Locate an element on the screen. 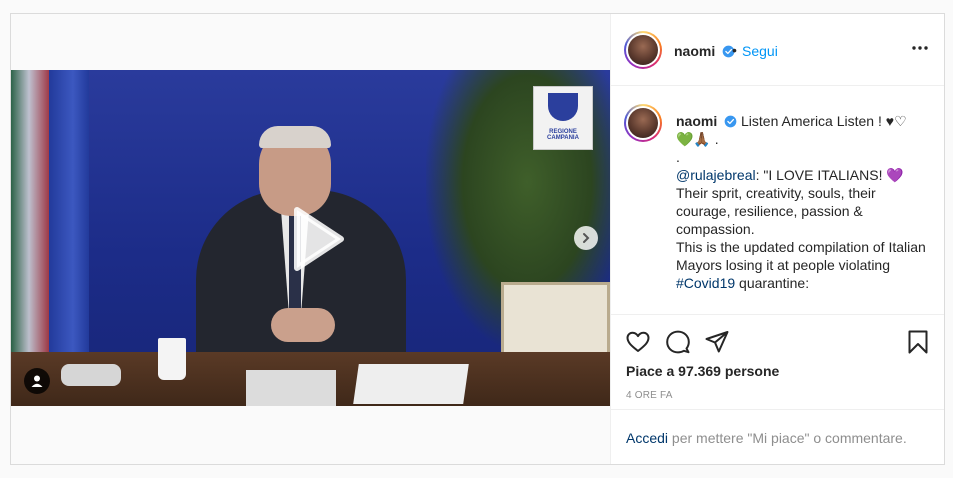 The image size is (953, 478). post-header: naomi • Segui is located at coordinates (777, 50).